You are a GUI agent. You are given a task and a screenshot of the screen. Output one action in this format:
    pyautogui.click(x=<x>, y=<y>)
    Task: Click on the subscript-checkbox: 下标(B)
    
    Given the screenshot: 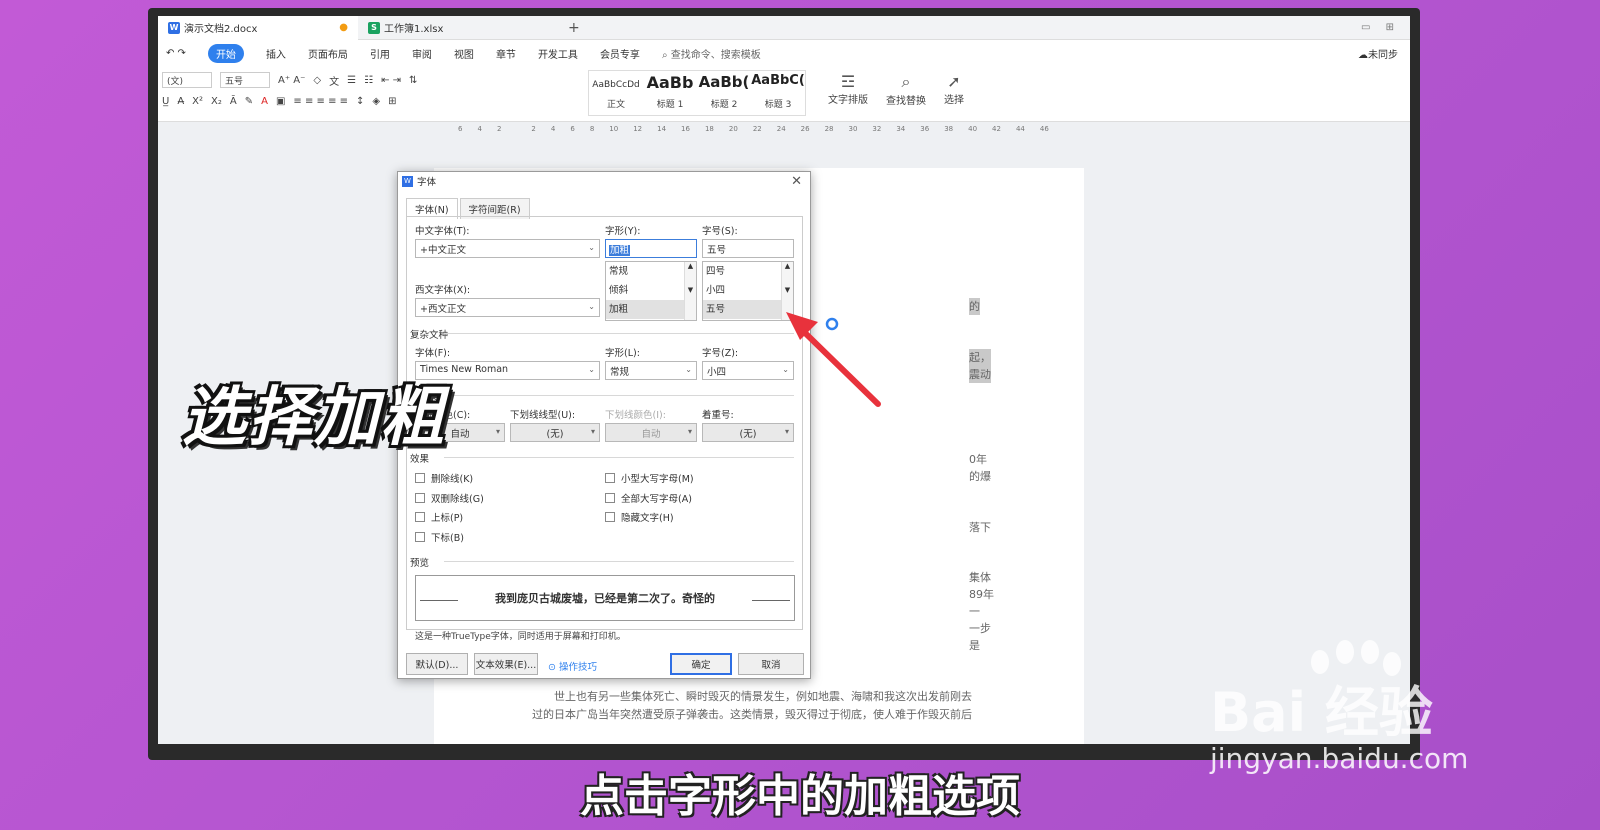 What is the action you would take?
    pyautogui.click(x=439, y=537)
    